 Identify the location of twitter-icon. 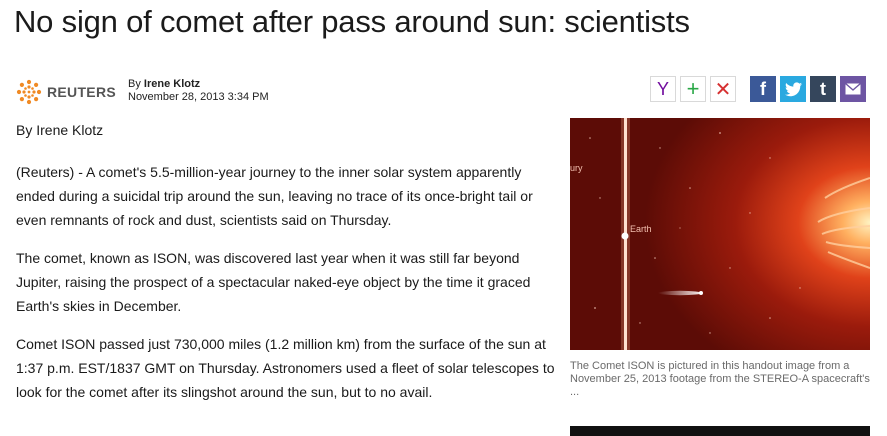
(793, 88).